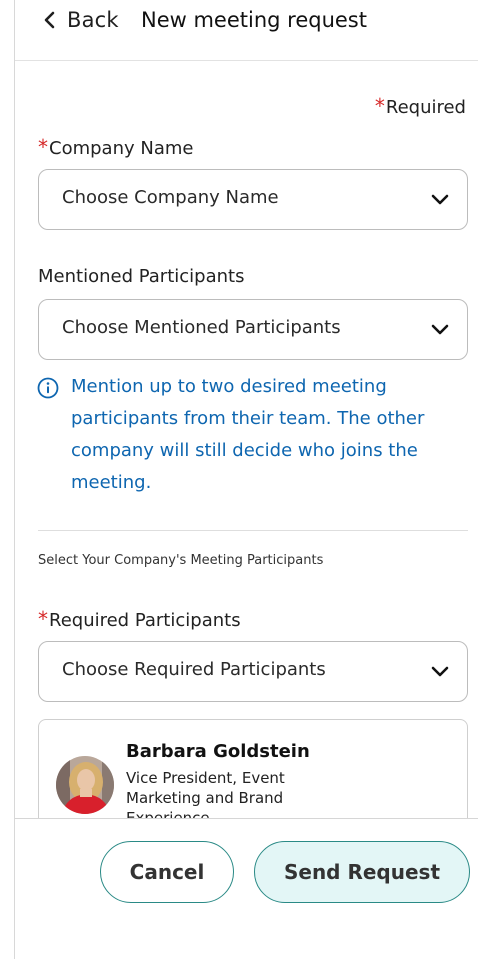  I want to click on company-name-label-text: Company Name, so click(121, 148).